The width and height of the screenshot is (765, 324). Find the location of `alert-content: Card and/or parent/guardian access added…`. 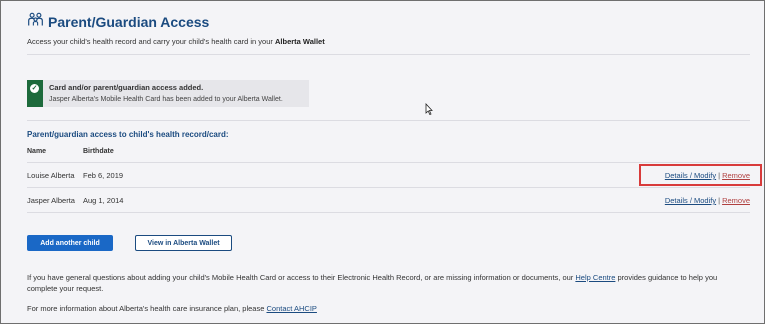

alert-content: Card and/or parent/guardian access added… is located at coordinates (163, 93).